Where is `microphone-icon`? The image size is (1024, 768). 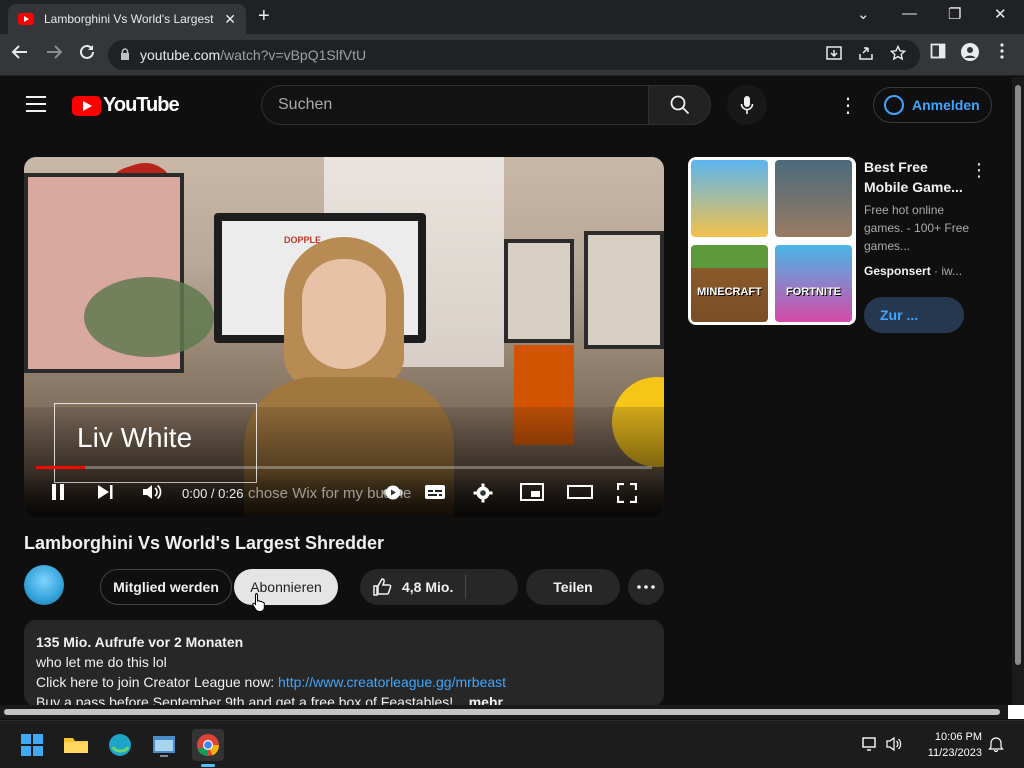 microphone-icon is located at coordinates (747, 105).